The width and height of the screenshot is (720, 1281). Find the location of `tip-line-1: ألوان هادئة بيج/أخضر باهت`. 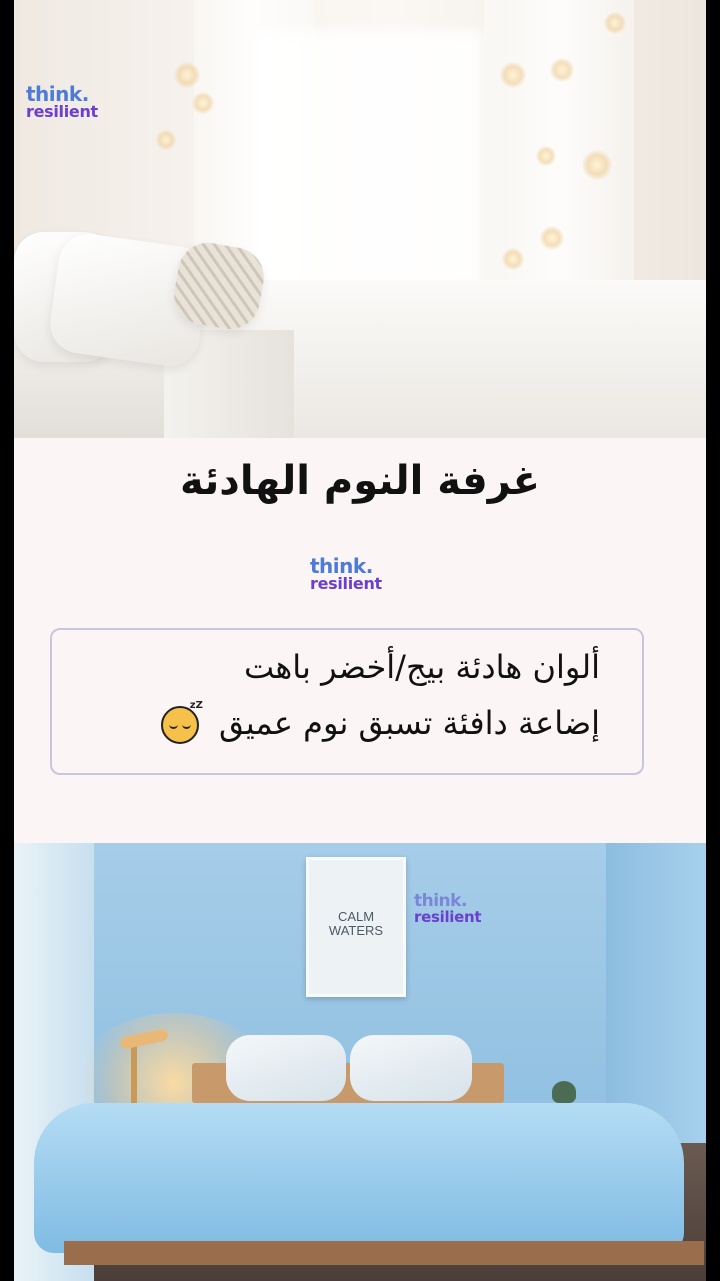

tip-line-1: ألوان هادئة بيج/أخضر باهت is located at coordinates (421, 667).